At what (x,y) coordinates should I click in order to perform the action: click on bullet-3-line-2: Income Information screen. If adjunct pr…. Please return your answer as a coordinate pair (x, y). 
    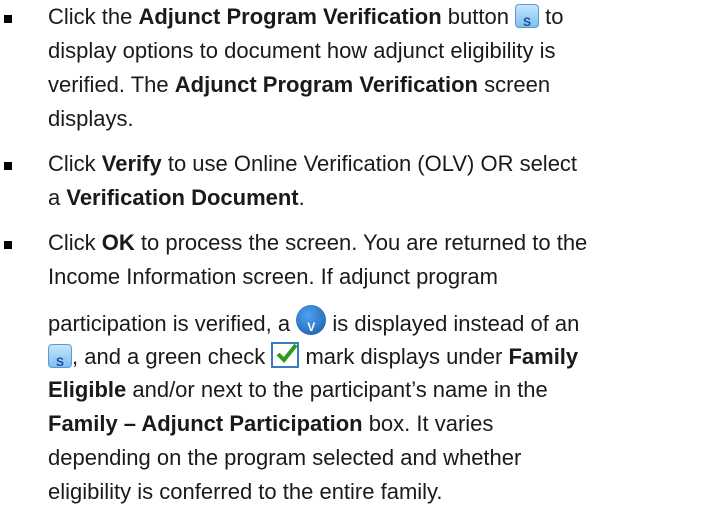
    Looking at the image, I should click on (273, 276).